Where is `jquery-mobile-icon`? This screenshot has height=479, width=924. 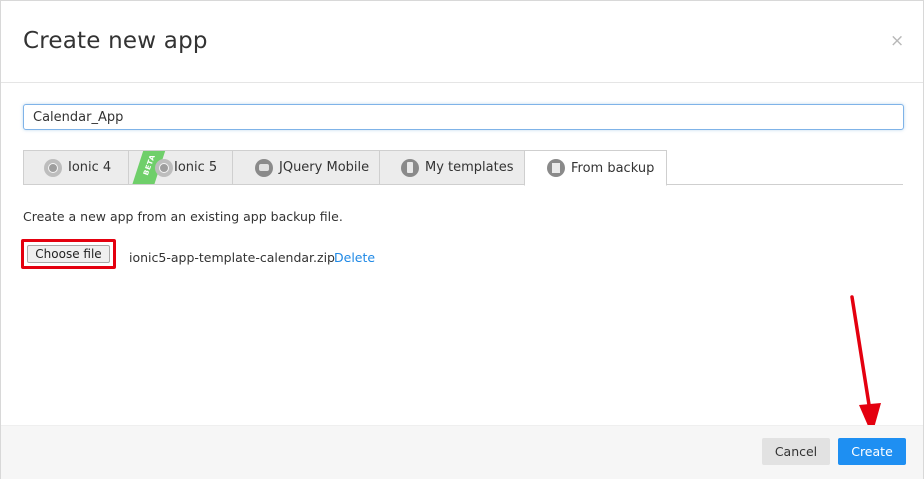
jquery-mobile-icon is located at coordinates (264, 167).